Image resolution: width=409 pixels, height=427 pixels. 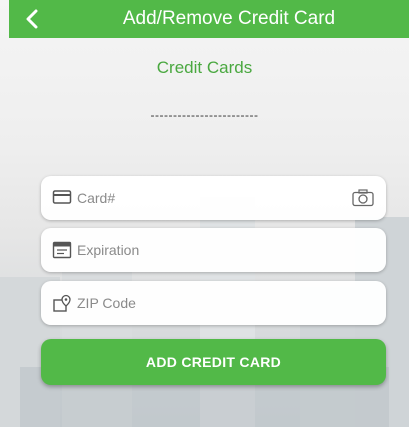 What do you see at coordinates (62, 303) in the screenshot?
I see `location-pin-icon` at bounding box center [62, 303].